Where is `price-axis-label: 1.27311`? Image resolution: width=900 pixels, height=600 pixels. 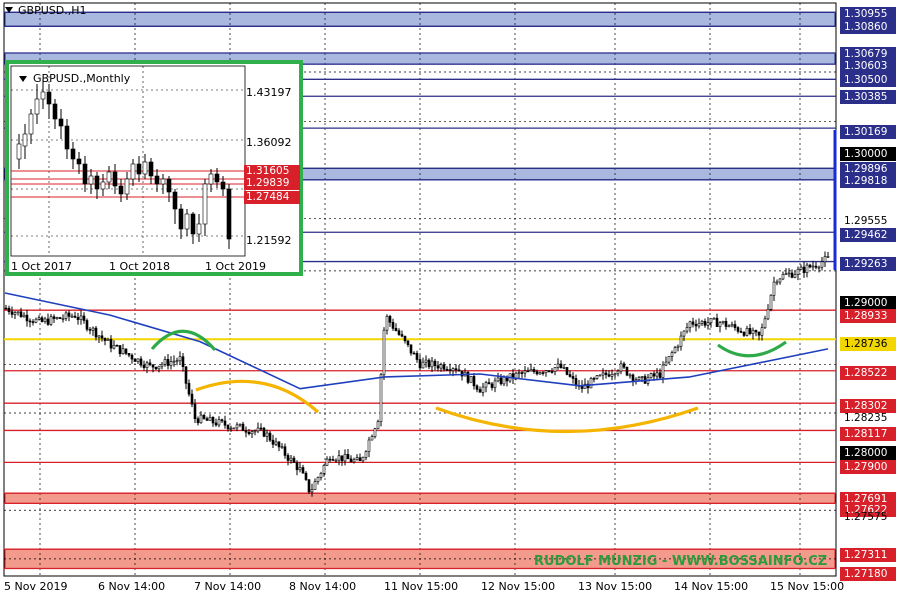 price-axis-label: 1.27311 is located at coordinates (868, 555).